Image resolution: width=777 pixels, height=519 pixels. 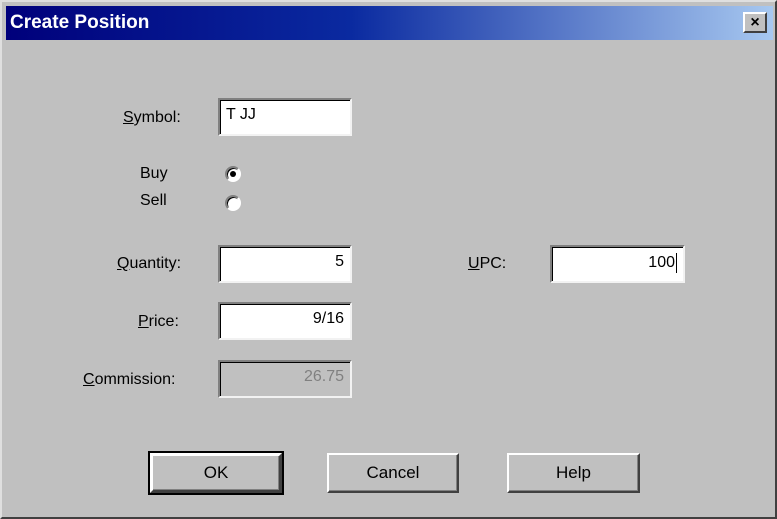 What do you see at coordinates (676, 263) in the screenshot?
I see `text-caret` at bounding box center [676, 263].